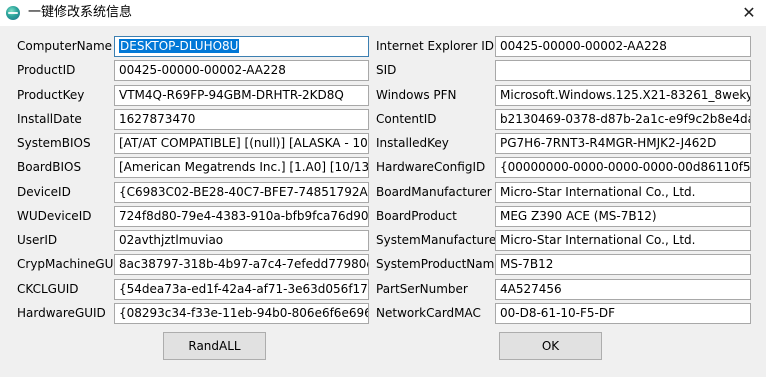 This screenshot has height=377, width=766. I want to click on wudeviceid-label: WUDeviceID, so click(54, 216).